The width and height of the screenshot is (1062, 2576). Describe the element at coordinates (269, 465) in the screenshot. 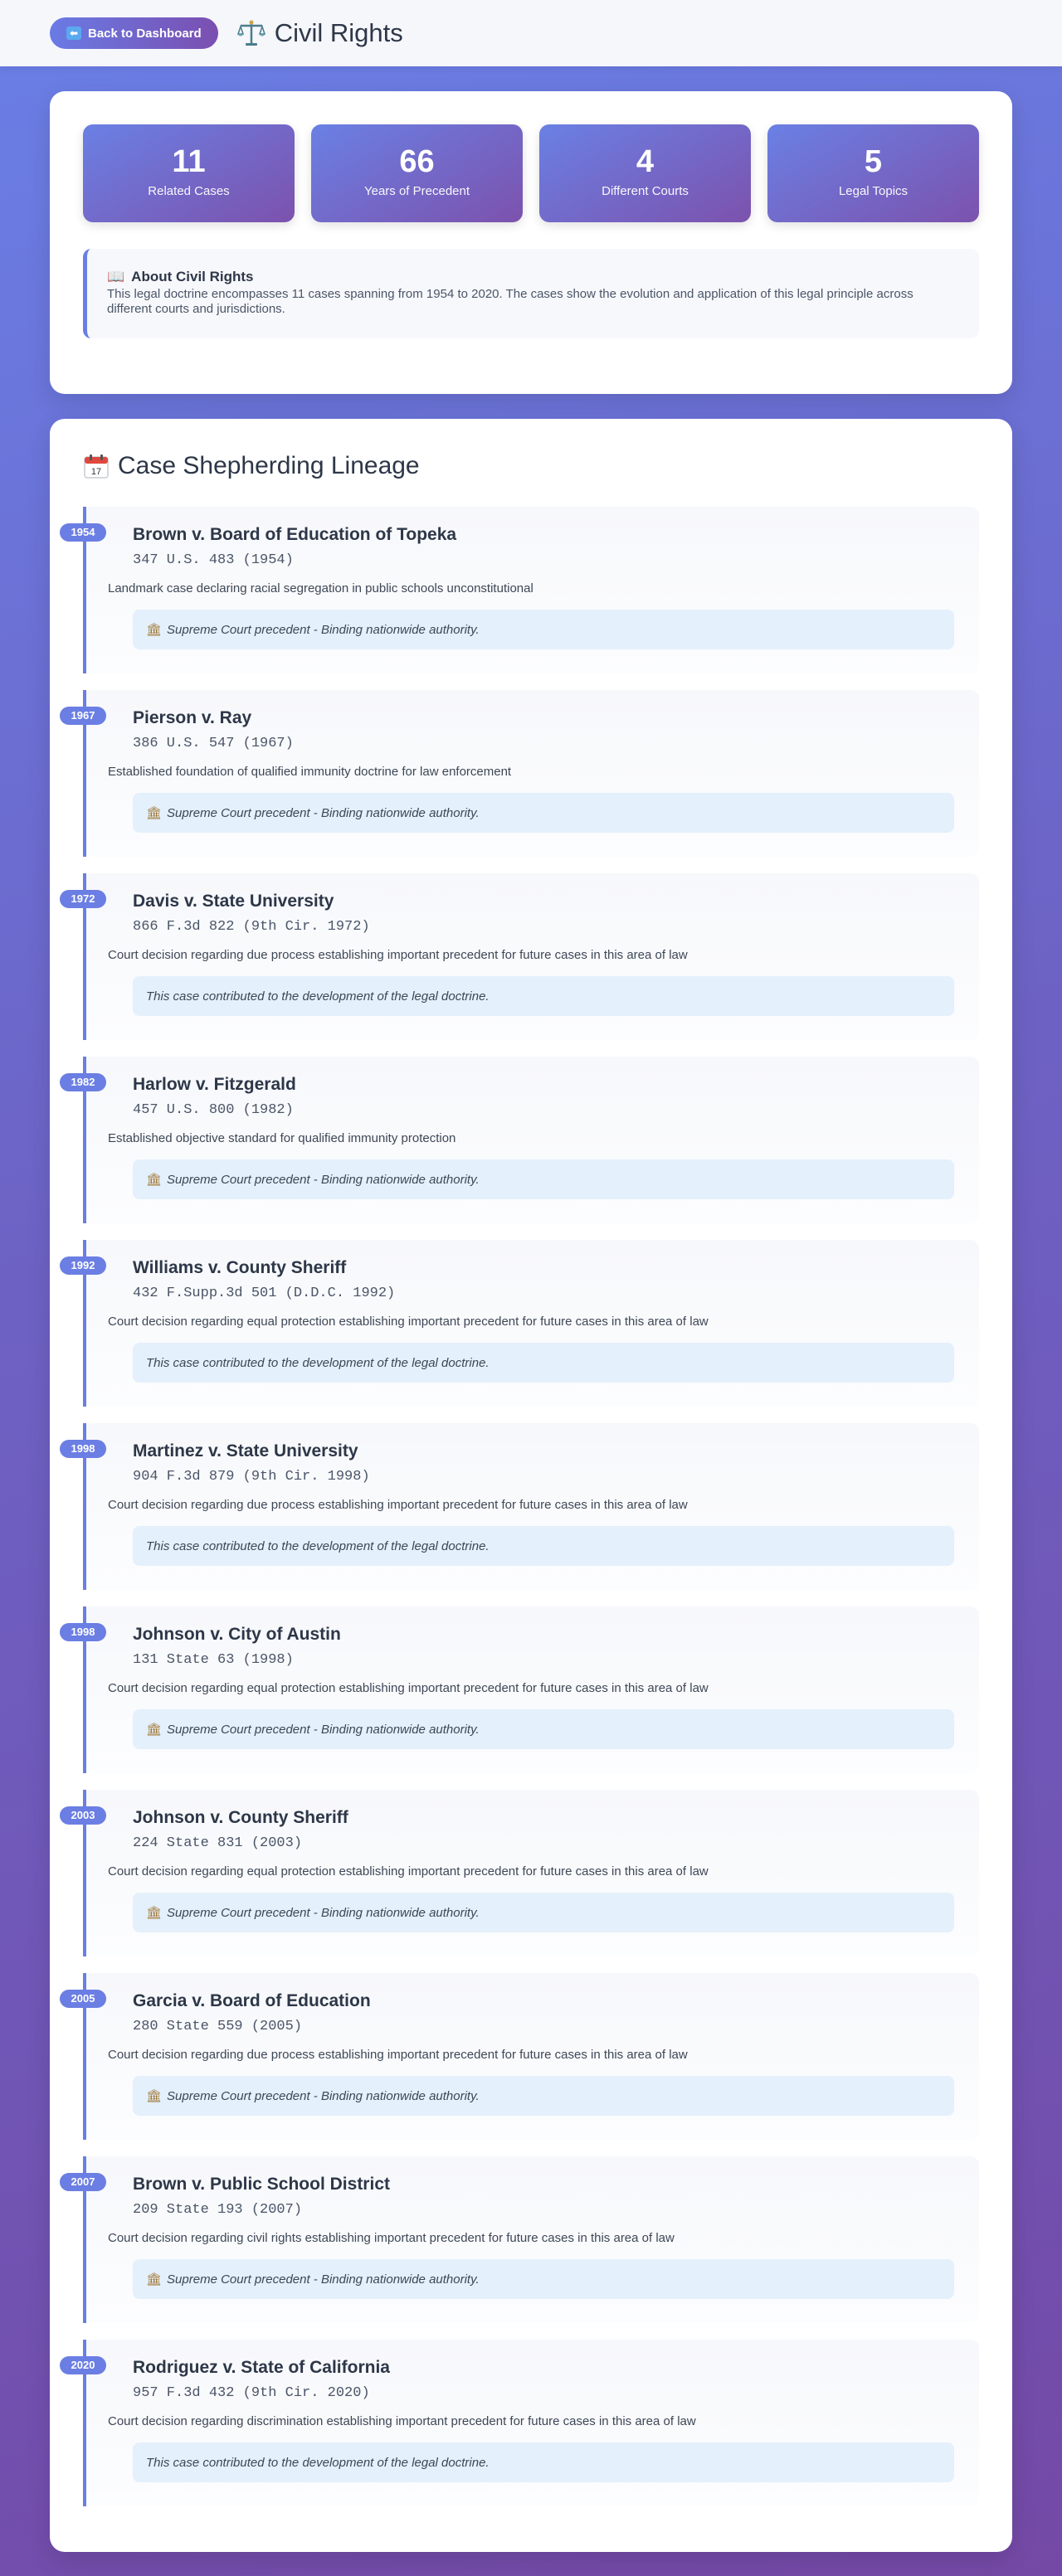

I see `lineage-title: Case Shepherding Lineage` at that location.